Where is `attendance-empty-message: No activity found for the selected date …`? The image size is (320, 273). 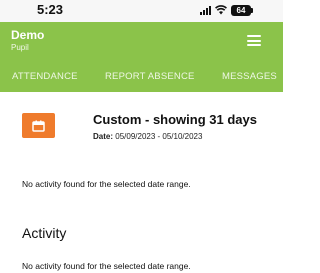
attendance-empty-message: No activity found for the selected date … is located at coordinates (106, 184).